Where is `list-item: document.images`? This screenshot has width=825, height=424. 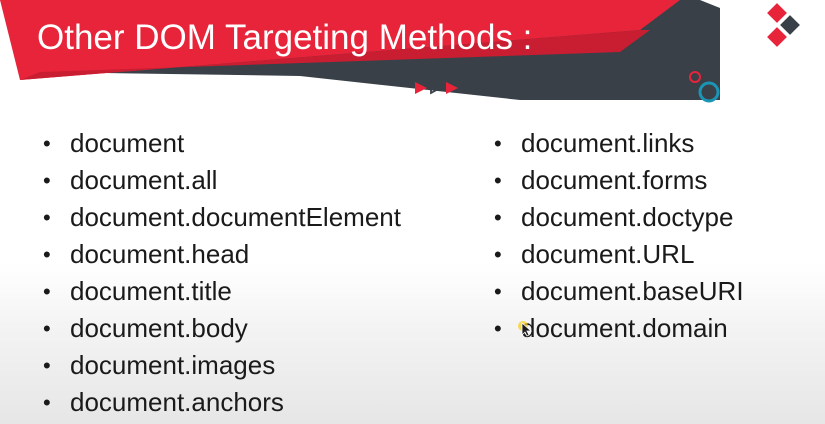
list-item: document.images is located at coordinates (219, 365).